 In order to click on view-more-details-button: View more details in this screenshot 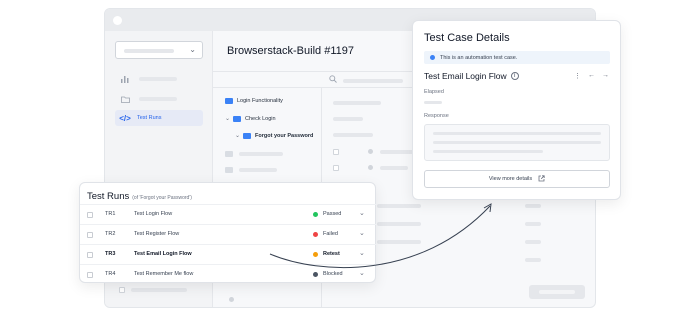, I will do `click(517, 179)`.